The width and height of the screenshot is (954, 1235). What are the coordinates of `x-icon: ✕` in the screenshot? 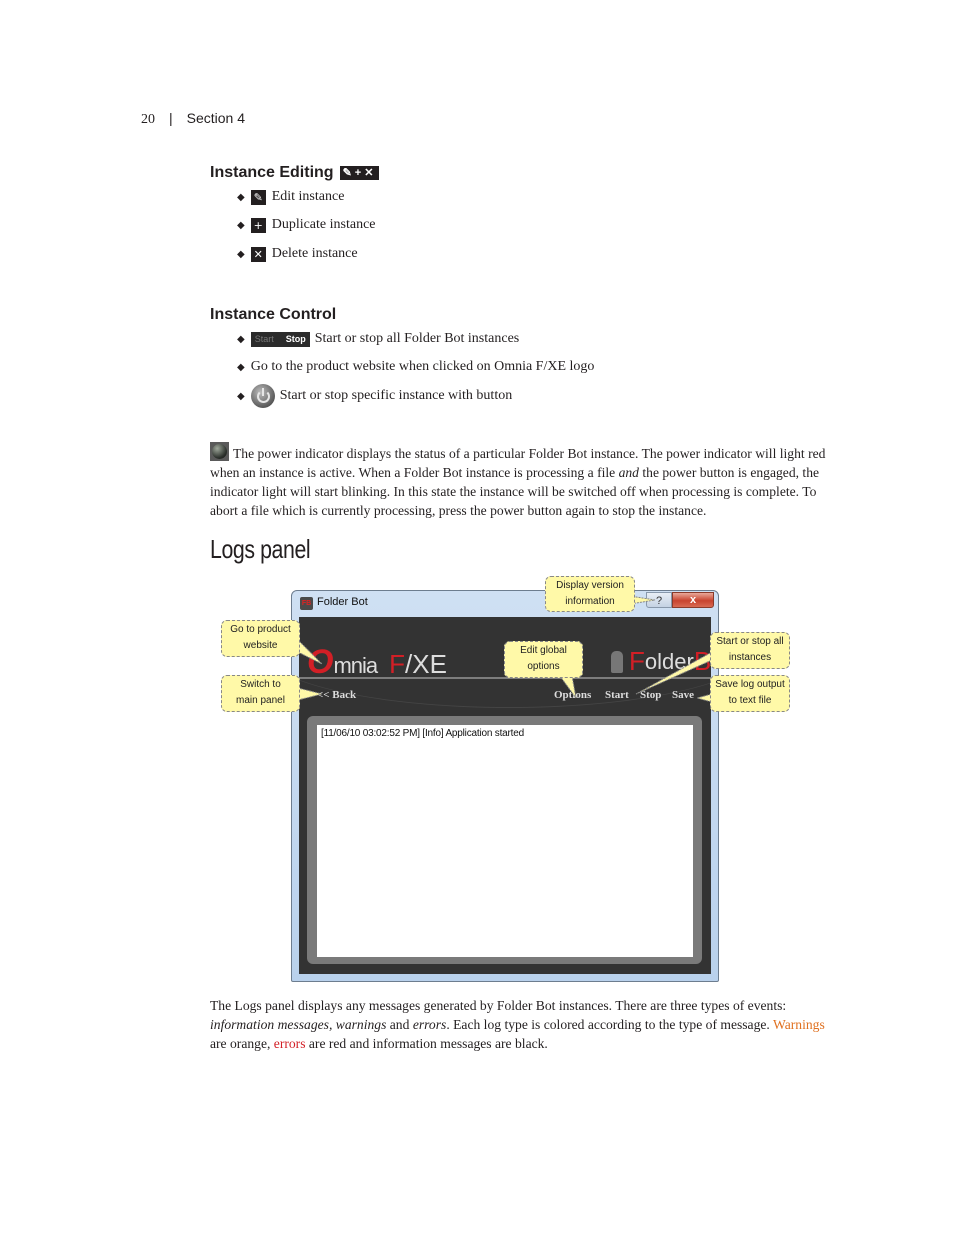 It's located at (258, 254).